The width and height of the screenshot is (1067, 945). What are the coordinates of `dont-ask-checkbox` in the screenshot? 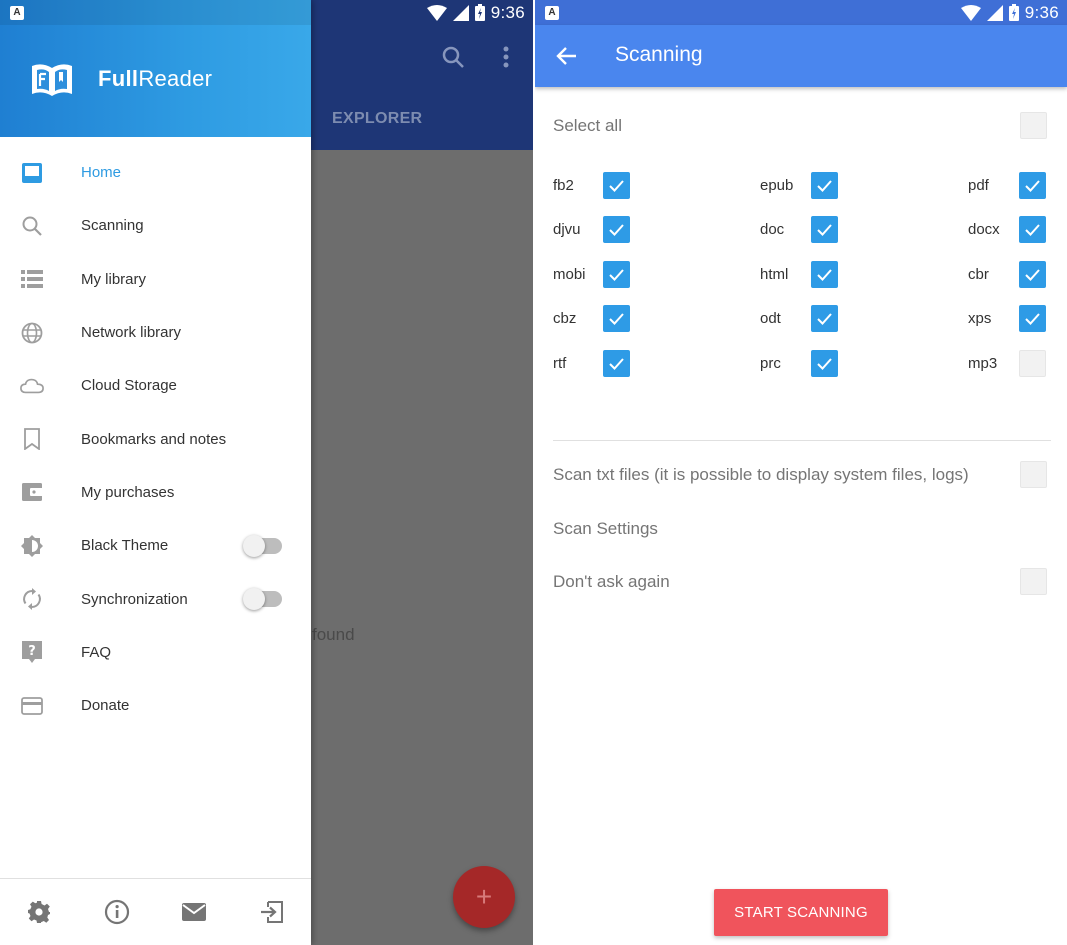 It's located at (1033, 581).